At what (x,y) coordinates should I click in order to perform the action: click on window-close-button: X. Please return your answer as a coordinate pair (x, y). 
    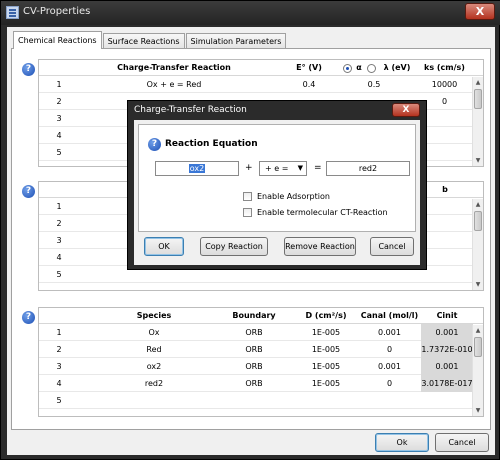
    Looking at the image, I should click on (480, 11).